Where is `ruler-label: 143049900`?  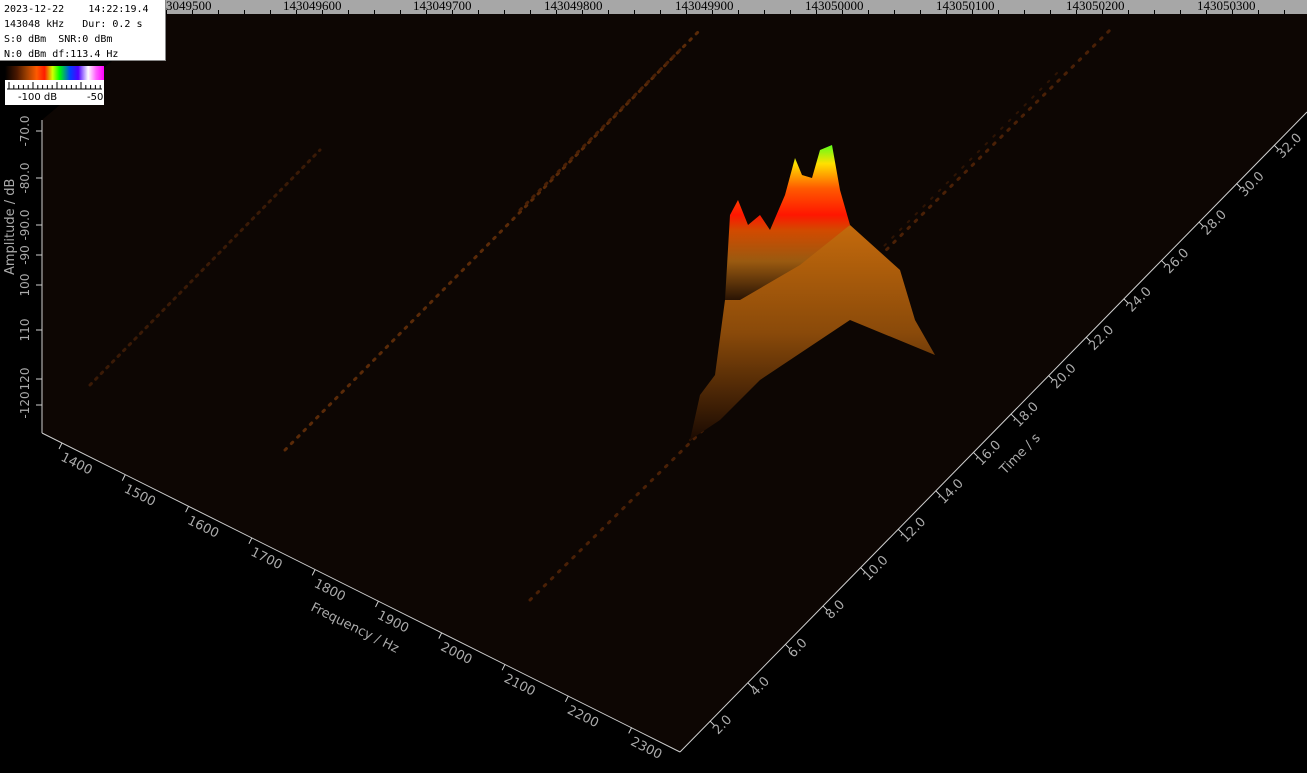
ruler-label: 143049900 is located at coordinates (704, 6).